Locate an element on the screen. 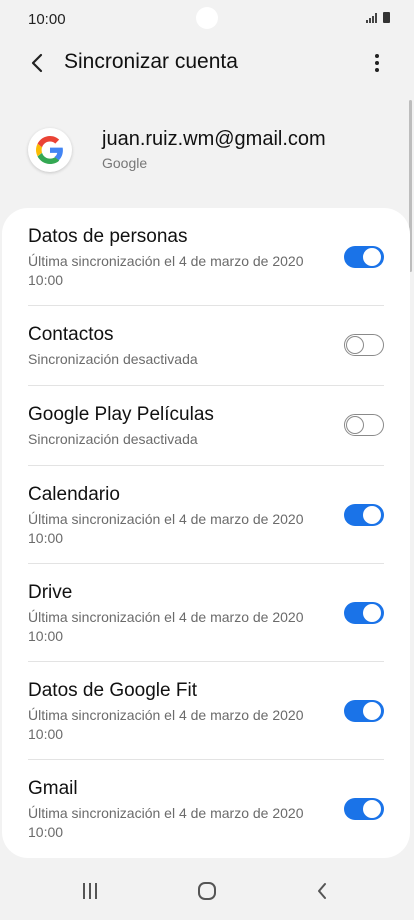 The image size is (414, 920). more-options-button is located at coordinates (377, 63).